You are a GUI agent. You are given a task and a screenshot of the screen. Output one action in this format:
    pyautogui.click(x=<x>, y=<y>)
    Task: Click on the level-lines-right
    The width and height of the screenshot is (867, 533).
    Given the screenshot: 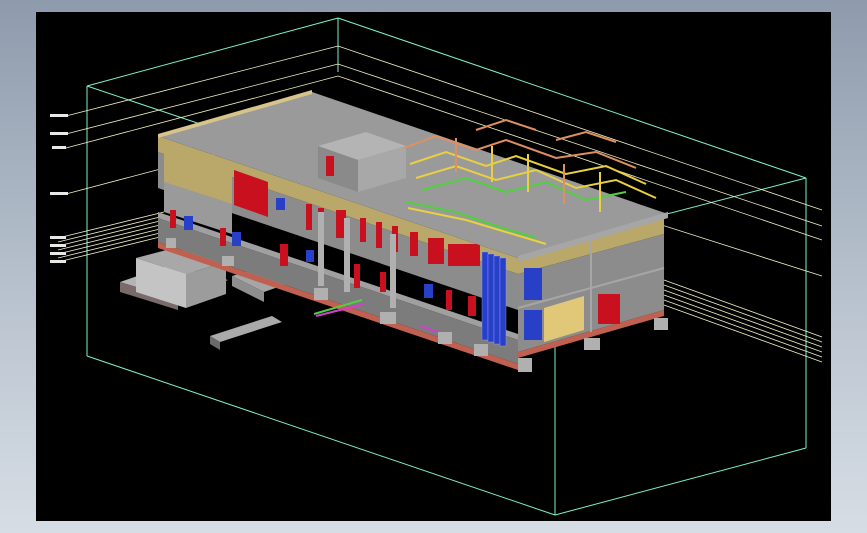 What is the action you would take?
    pyautogui.click(x=743, y=321)
    